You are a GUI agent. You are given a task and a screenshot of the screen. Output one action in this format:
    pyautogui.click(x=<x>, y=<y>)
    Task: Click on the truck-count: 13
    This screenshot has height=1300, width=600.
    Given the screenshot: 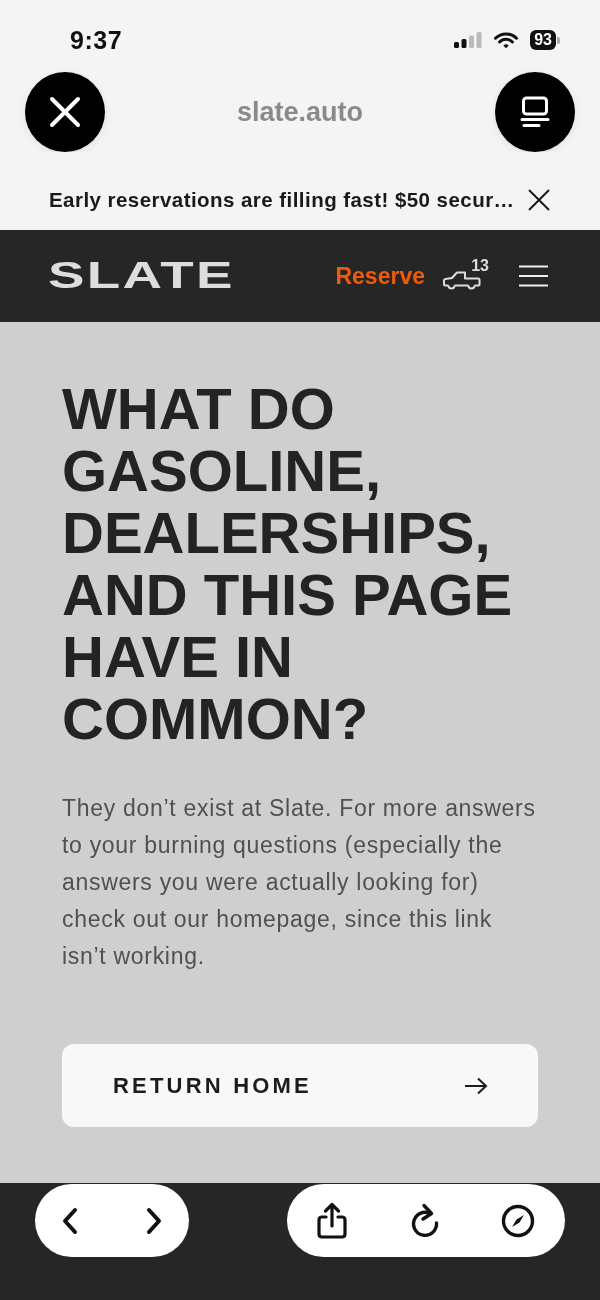 What is the action you would take?
    pyautogui.click(x=480, y=266)
    